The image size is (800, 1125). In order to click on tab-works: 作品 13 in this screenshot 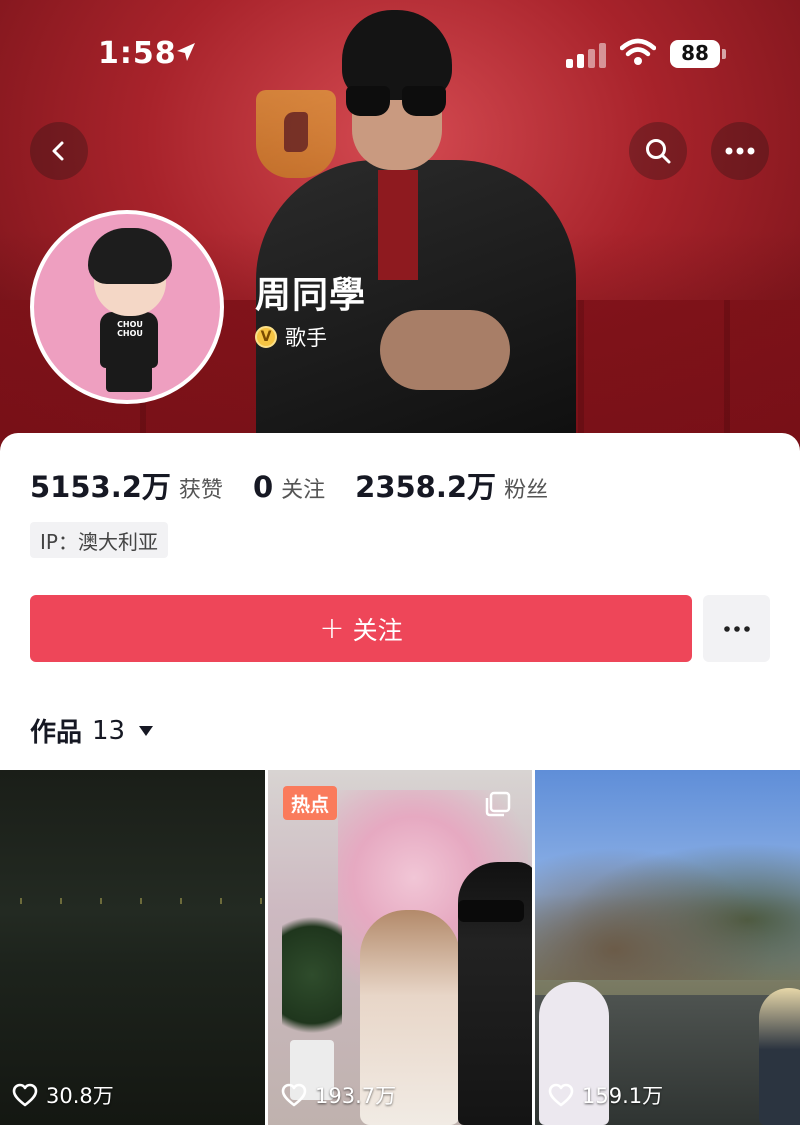, I will do `click(92, 730)`.